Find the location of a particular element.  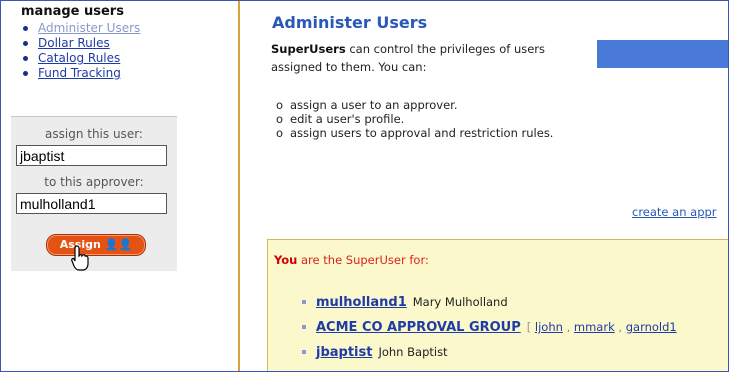

sidebar-item-label: Fund Tracking is located at coordinates (79, 73).